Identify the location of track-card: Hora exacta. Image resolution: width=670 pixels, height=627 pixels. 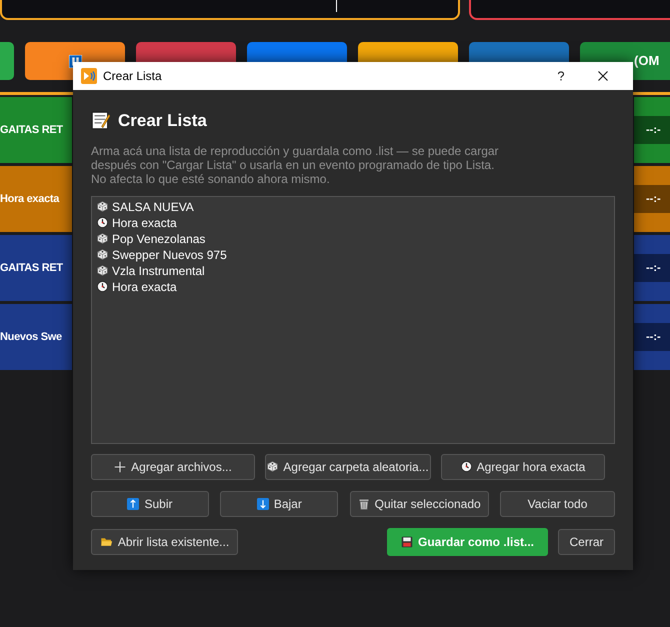
(36, 199).